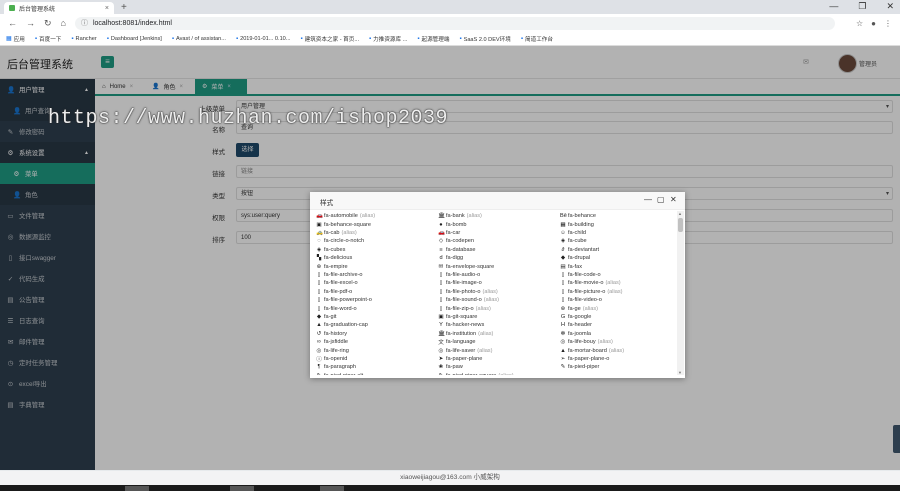 Image resolution: width=900 pixels, height=491 pixels. Describe the element at coordinates (107, 8) in the screenshot. I see `close-tab-icon: ×` at that location.